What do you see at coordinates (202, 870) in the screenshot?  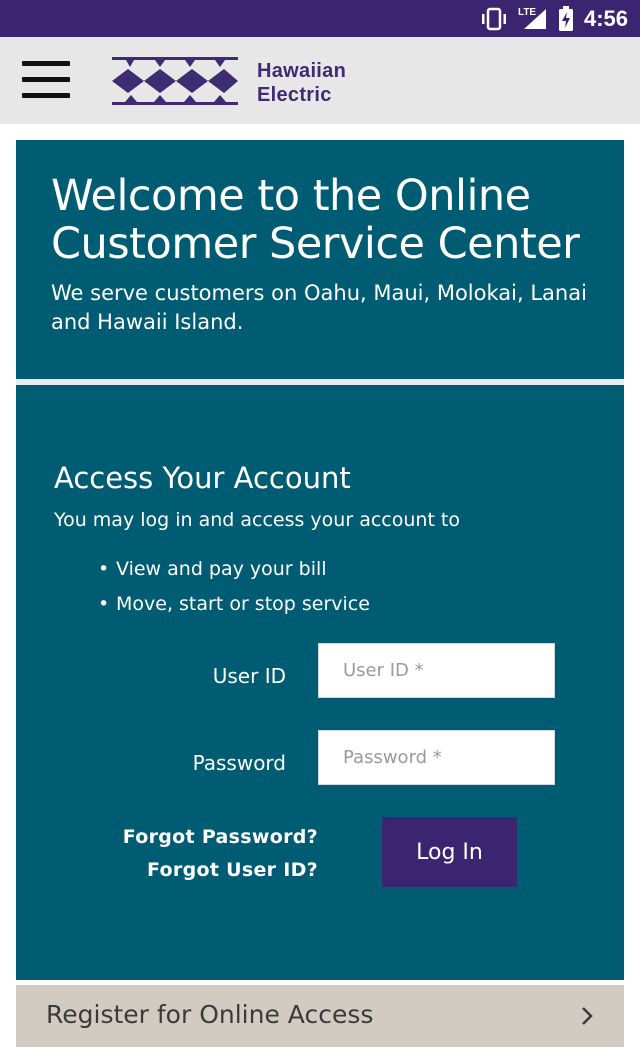 I see `forgot-user-id-link: Forgot User ID?` at bounding box center [202, 870].